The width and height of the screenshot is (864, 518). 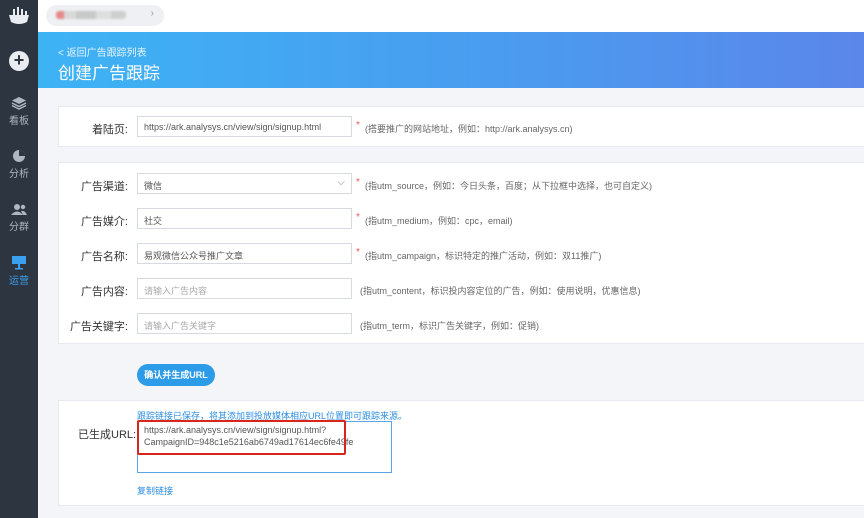 What do you see at coordinates (98, 327) in the screenshot?
I see `term-label: 广告关键字:` at bounding box center [98, 327].